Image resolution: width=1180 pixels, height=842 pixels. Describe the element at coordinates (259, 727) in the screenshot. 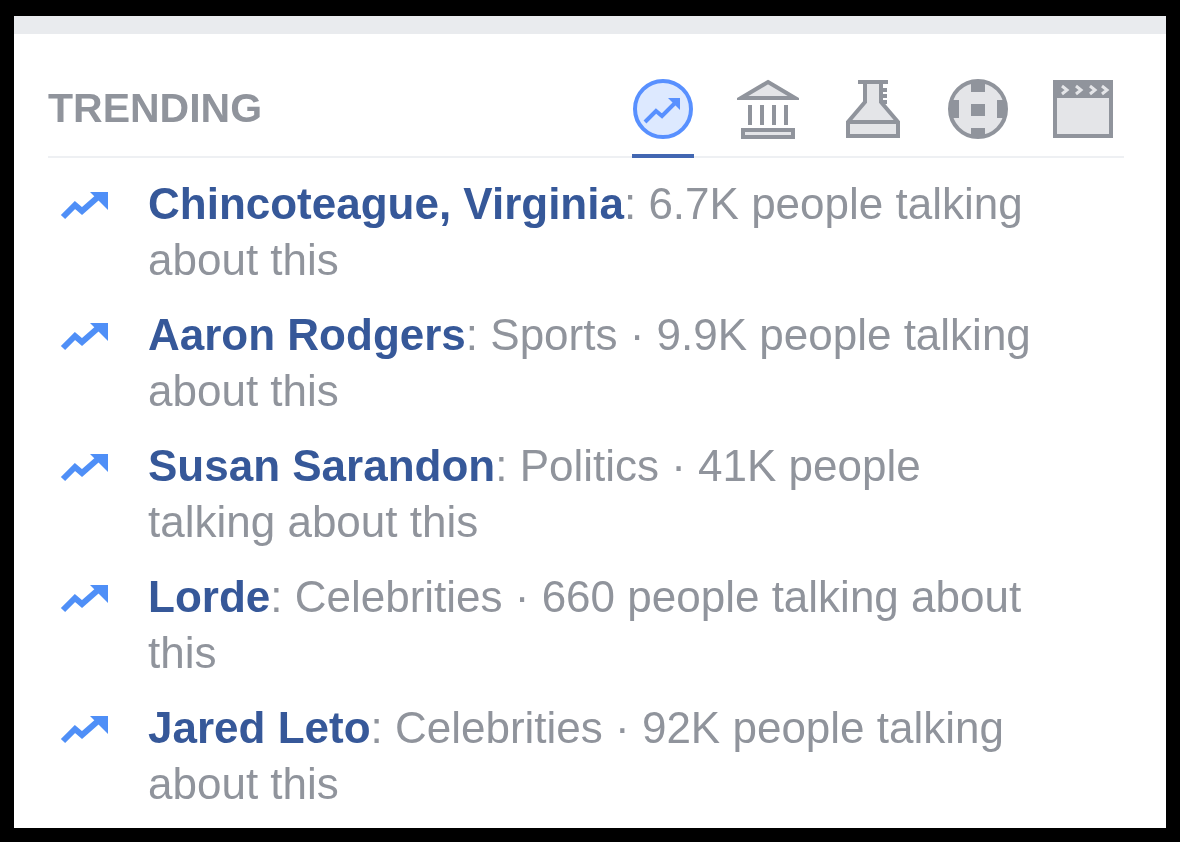

I see `topic-link: Jared Leto` at that location.